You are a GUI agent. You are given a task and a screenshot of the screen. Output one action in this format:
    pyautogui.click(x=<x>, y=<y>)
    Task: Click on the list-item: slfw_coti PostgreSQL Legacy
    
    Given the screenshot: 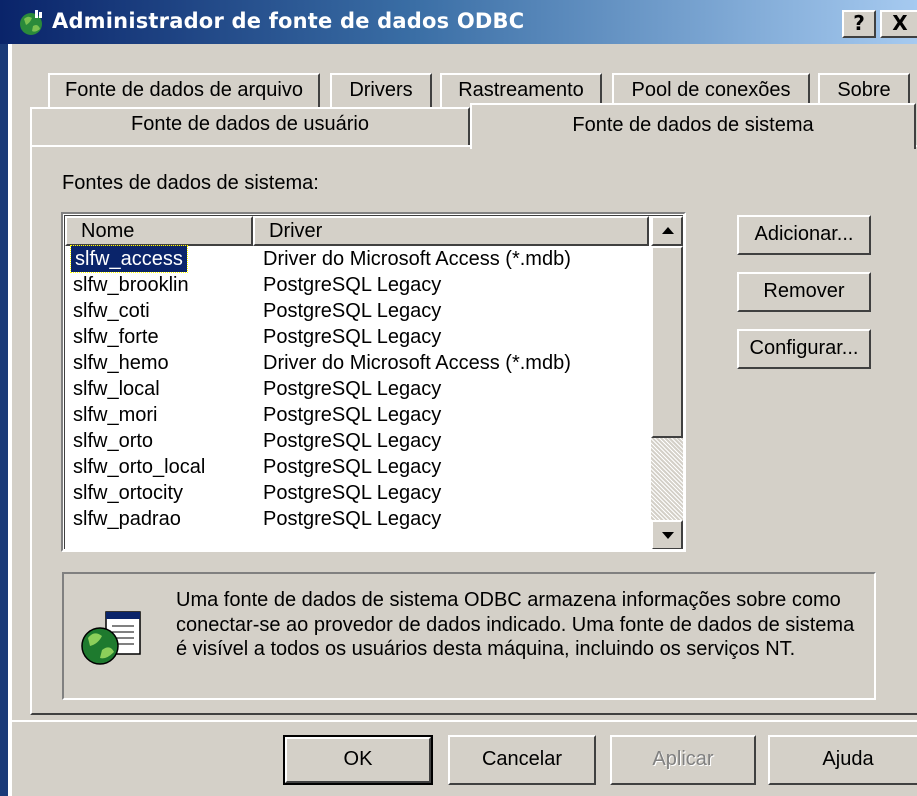 What is the action you would take?
    pyautogui.click(x=358, y=311)
    